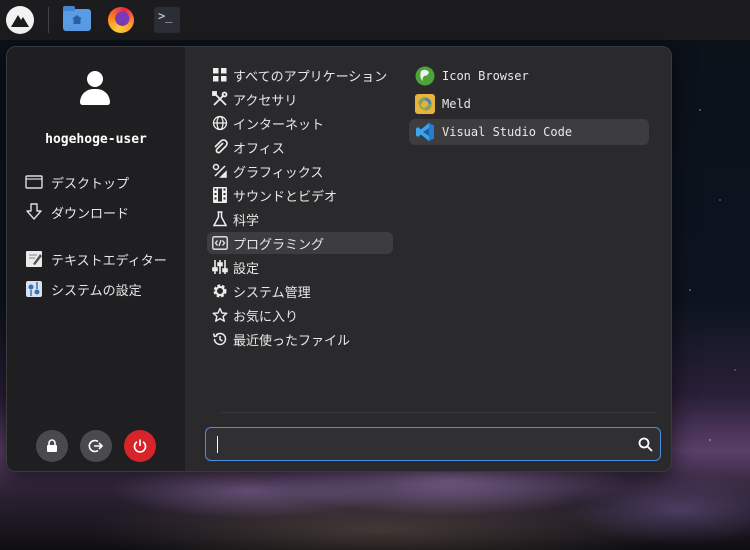 Image resolution: width=750 pixels, height=550 pixels. I want to click on category-label: グラフィックス, so click(278, 173).